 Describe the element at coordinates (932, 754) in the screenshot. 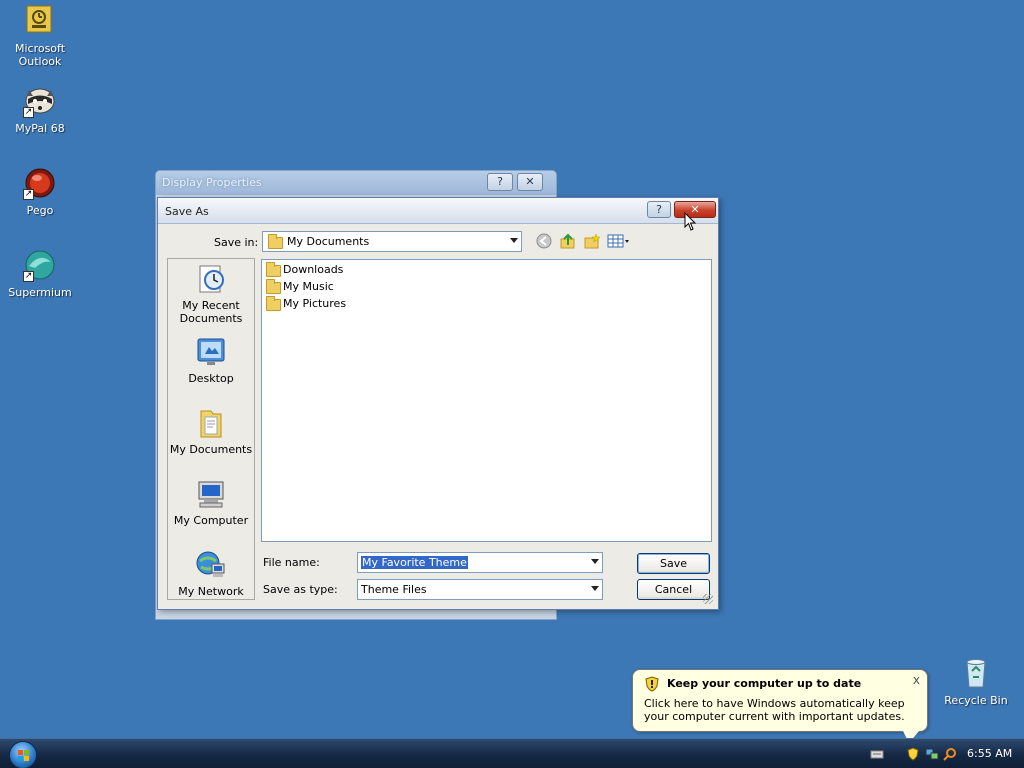

I see `network-icon` at that location.